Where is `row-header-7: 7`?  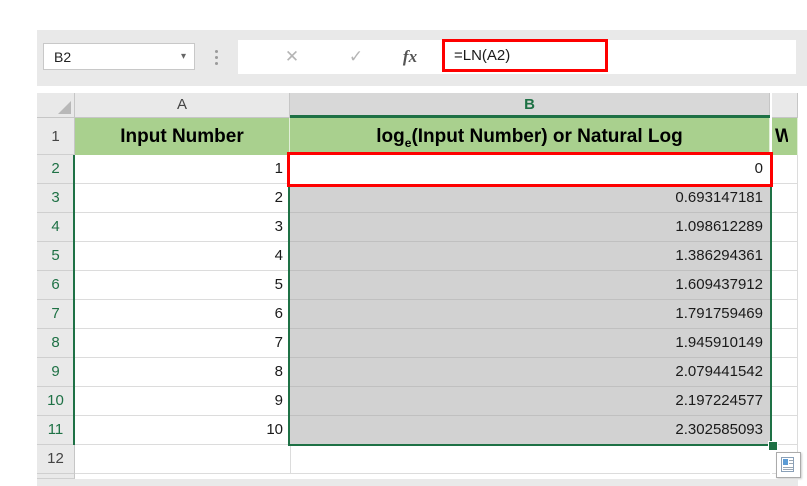 row-header-7: 7 is located at coordinates (56, 314).